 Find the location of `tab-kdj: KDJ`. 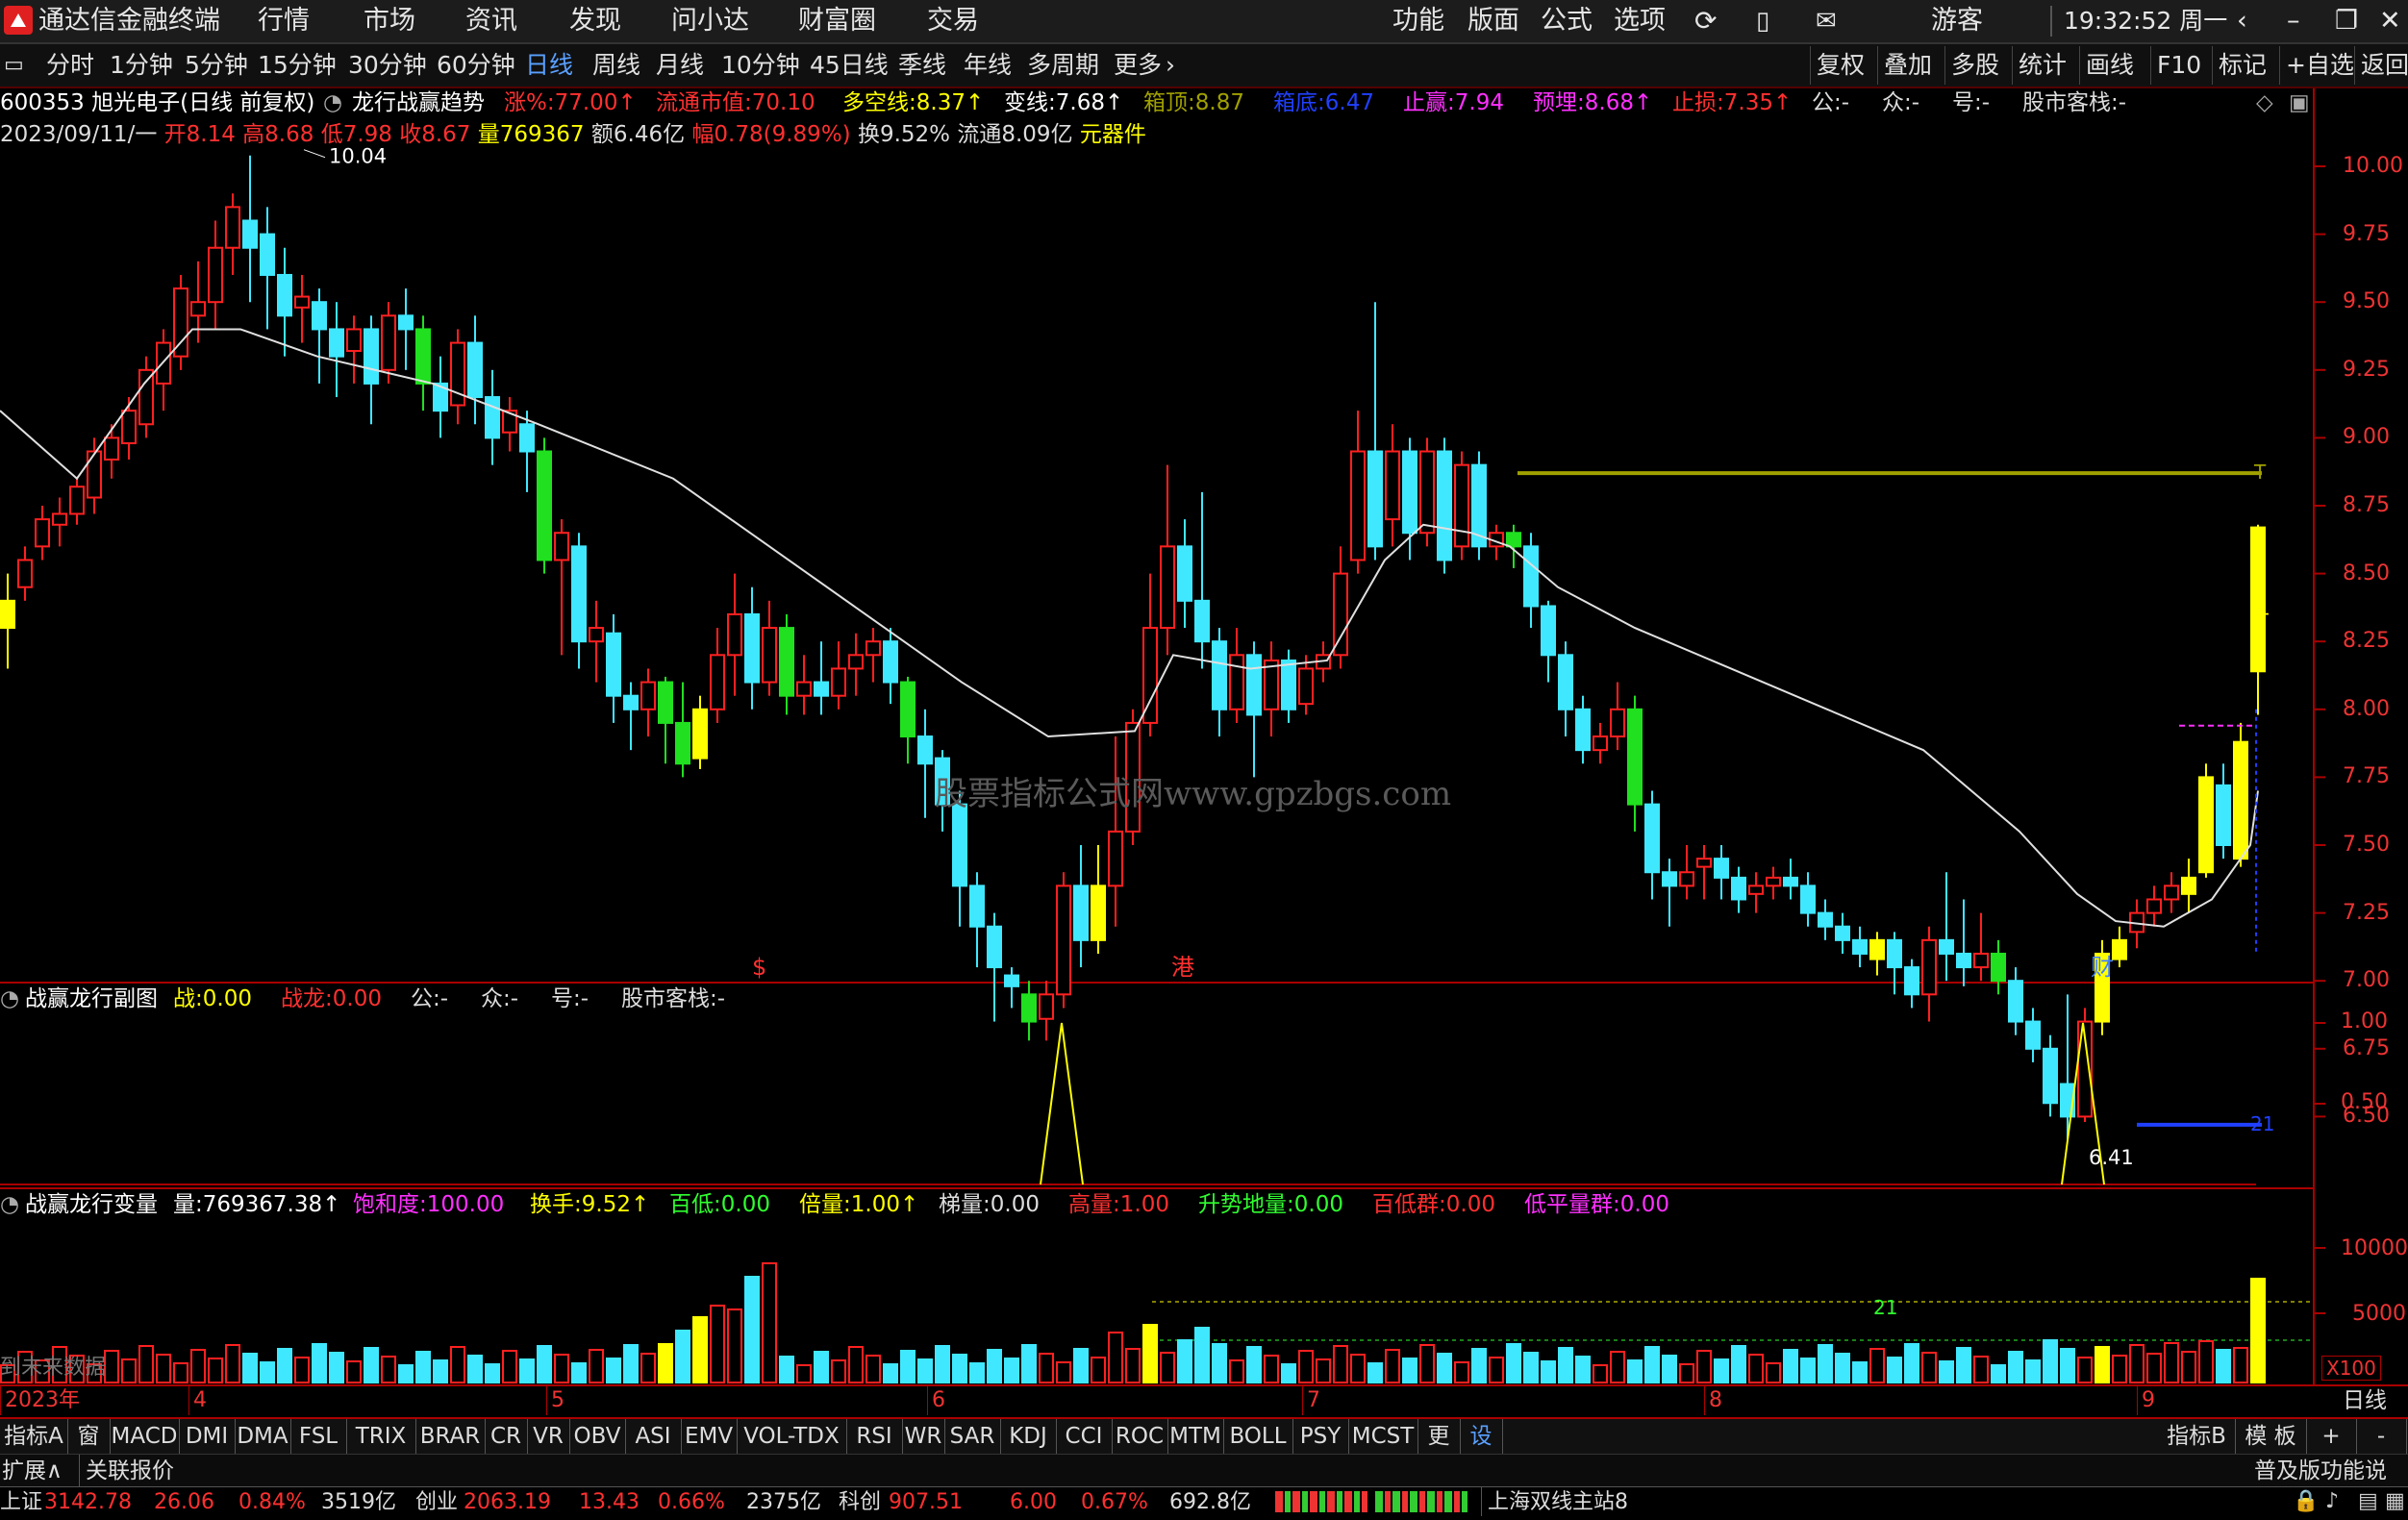

tab-kdj: KDJ is located at coordinates (1028, 1436).